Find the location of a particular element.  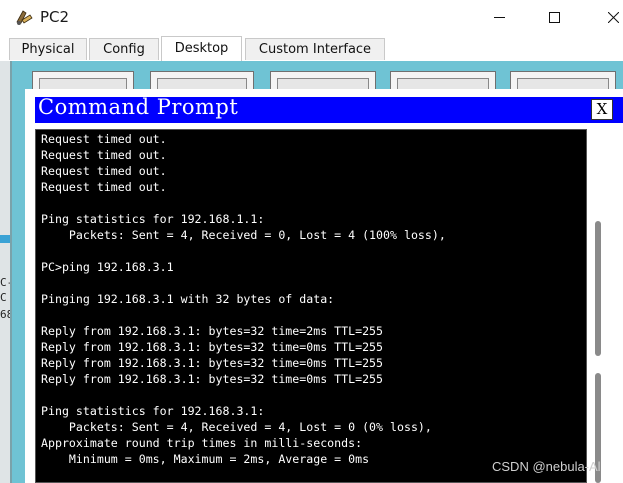

minimize-icon is located at coordinates (499, 17).